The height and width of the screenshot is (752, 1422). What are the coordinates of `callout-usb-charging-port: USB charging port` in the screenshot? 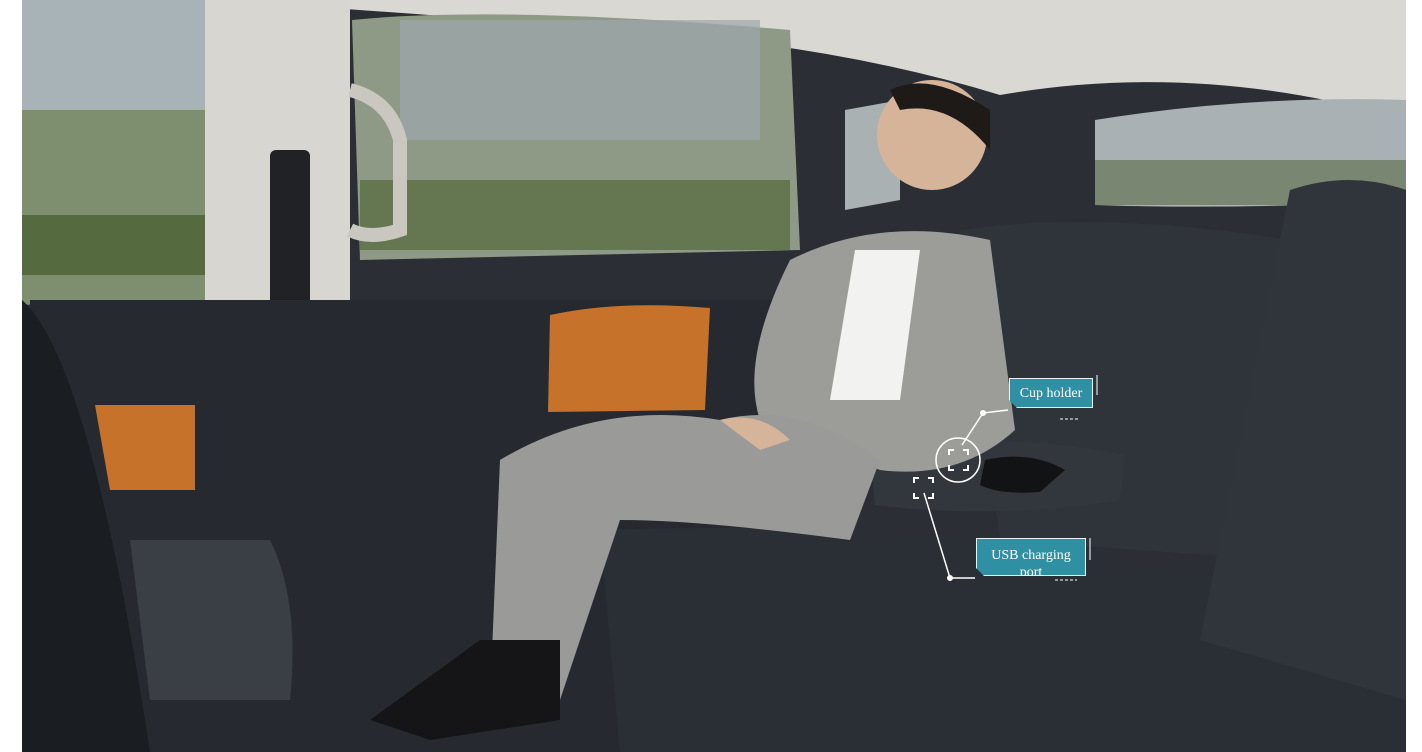 It's located at (1031, 557).